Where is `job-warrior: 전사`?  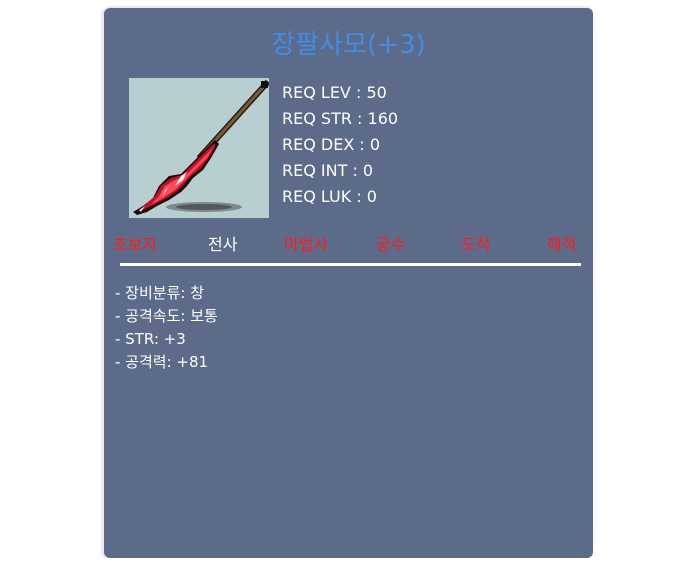
job-warrior: 전사 is located at coordinates (223, 244).